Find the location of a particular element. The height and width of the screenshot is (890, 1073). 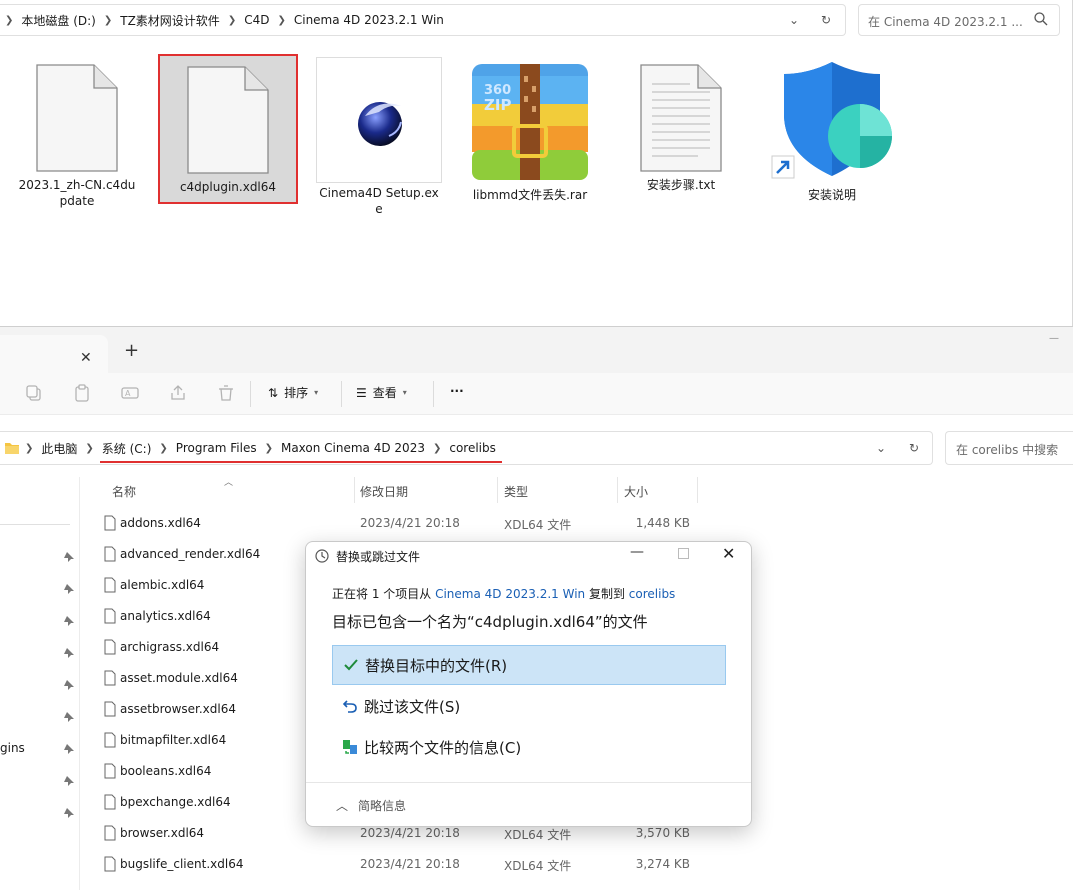

file-name-cell: browser.xdl64 is located at coordinates (162, 833).